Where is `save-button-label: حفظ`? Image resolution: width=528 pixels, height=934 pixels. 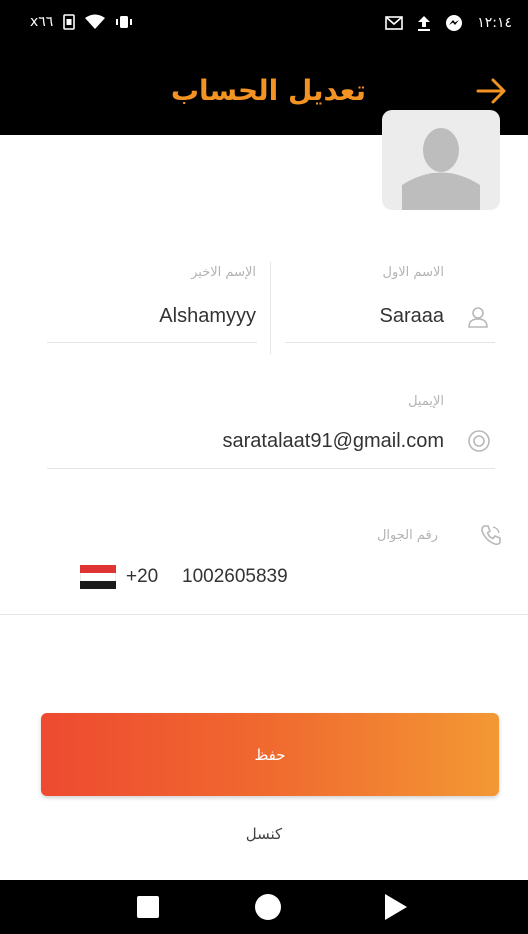
save-button-label: حفظ is located at coordinates (270, 754).